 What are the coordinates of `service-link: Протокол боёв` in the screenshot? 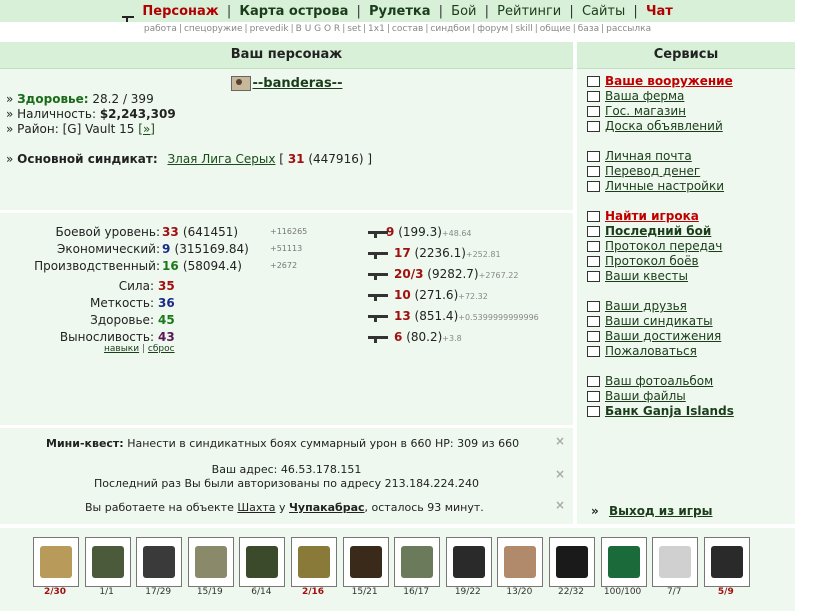 It's located at (652, 261).